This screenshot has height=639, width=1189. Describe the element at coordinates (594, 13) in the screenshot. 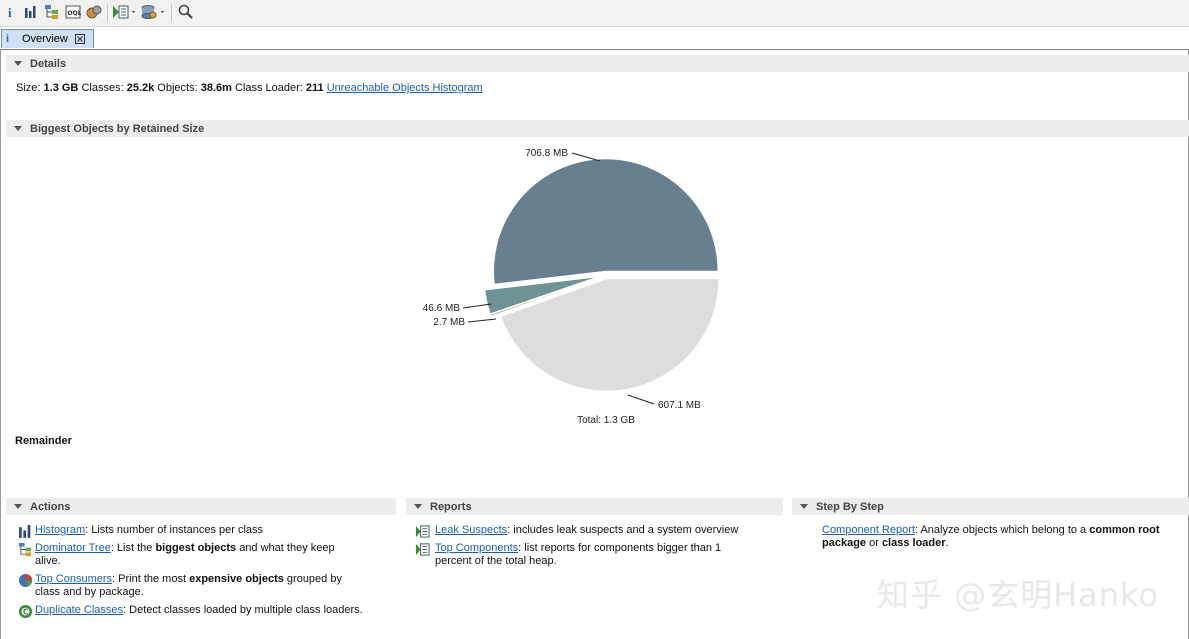

I see `toolbar: i OQL` at that location.